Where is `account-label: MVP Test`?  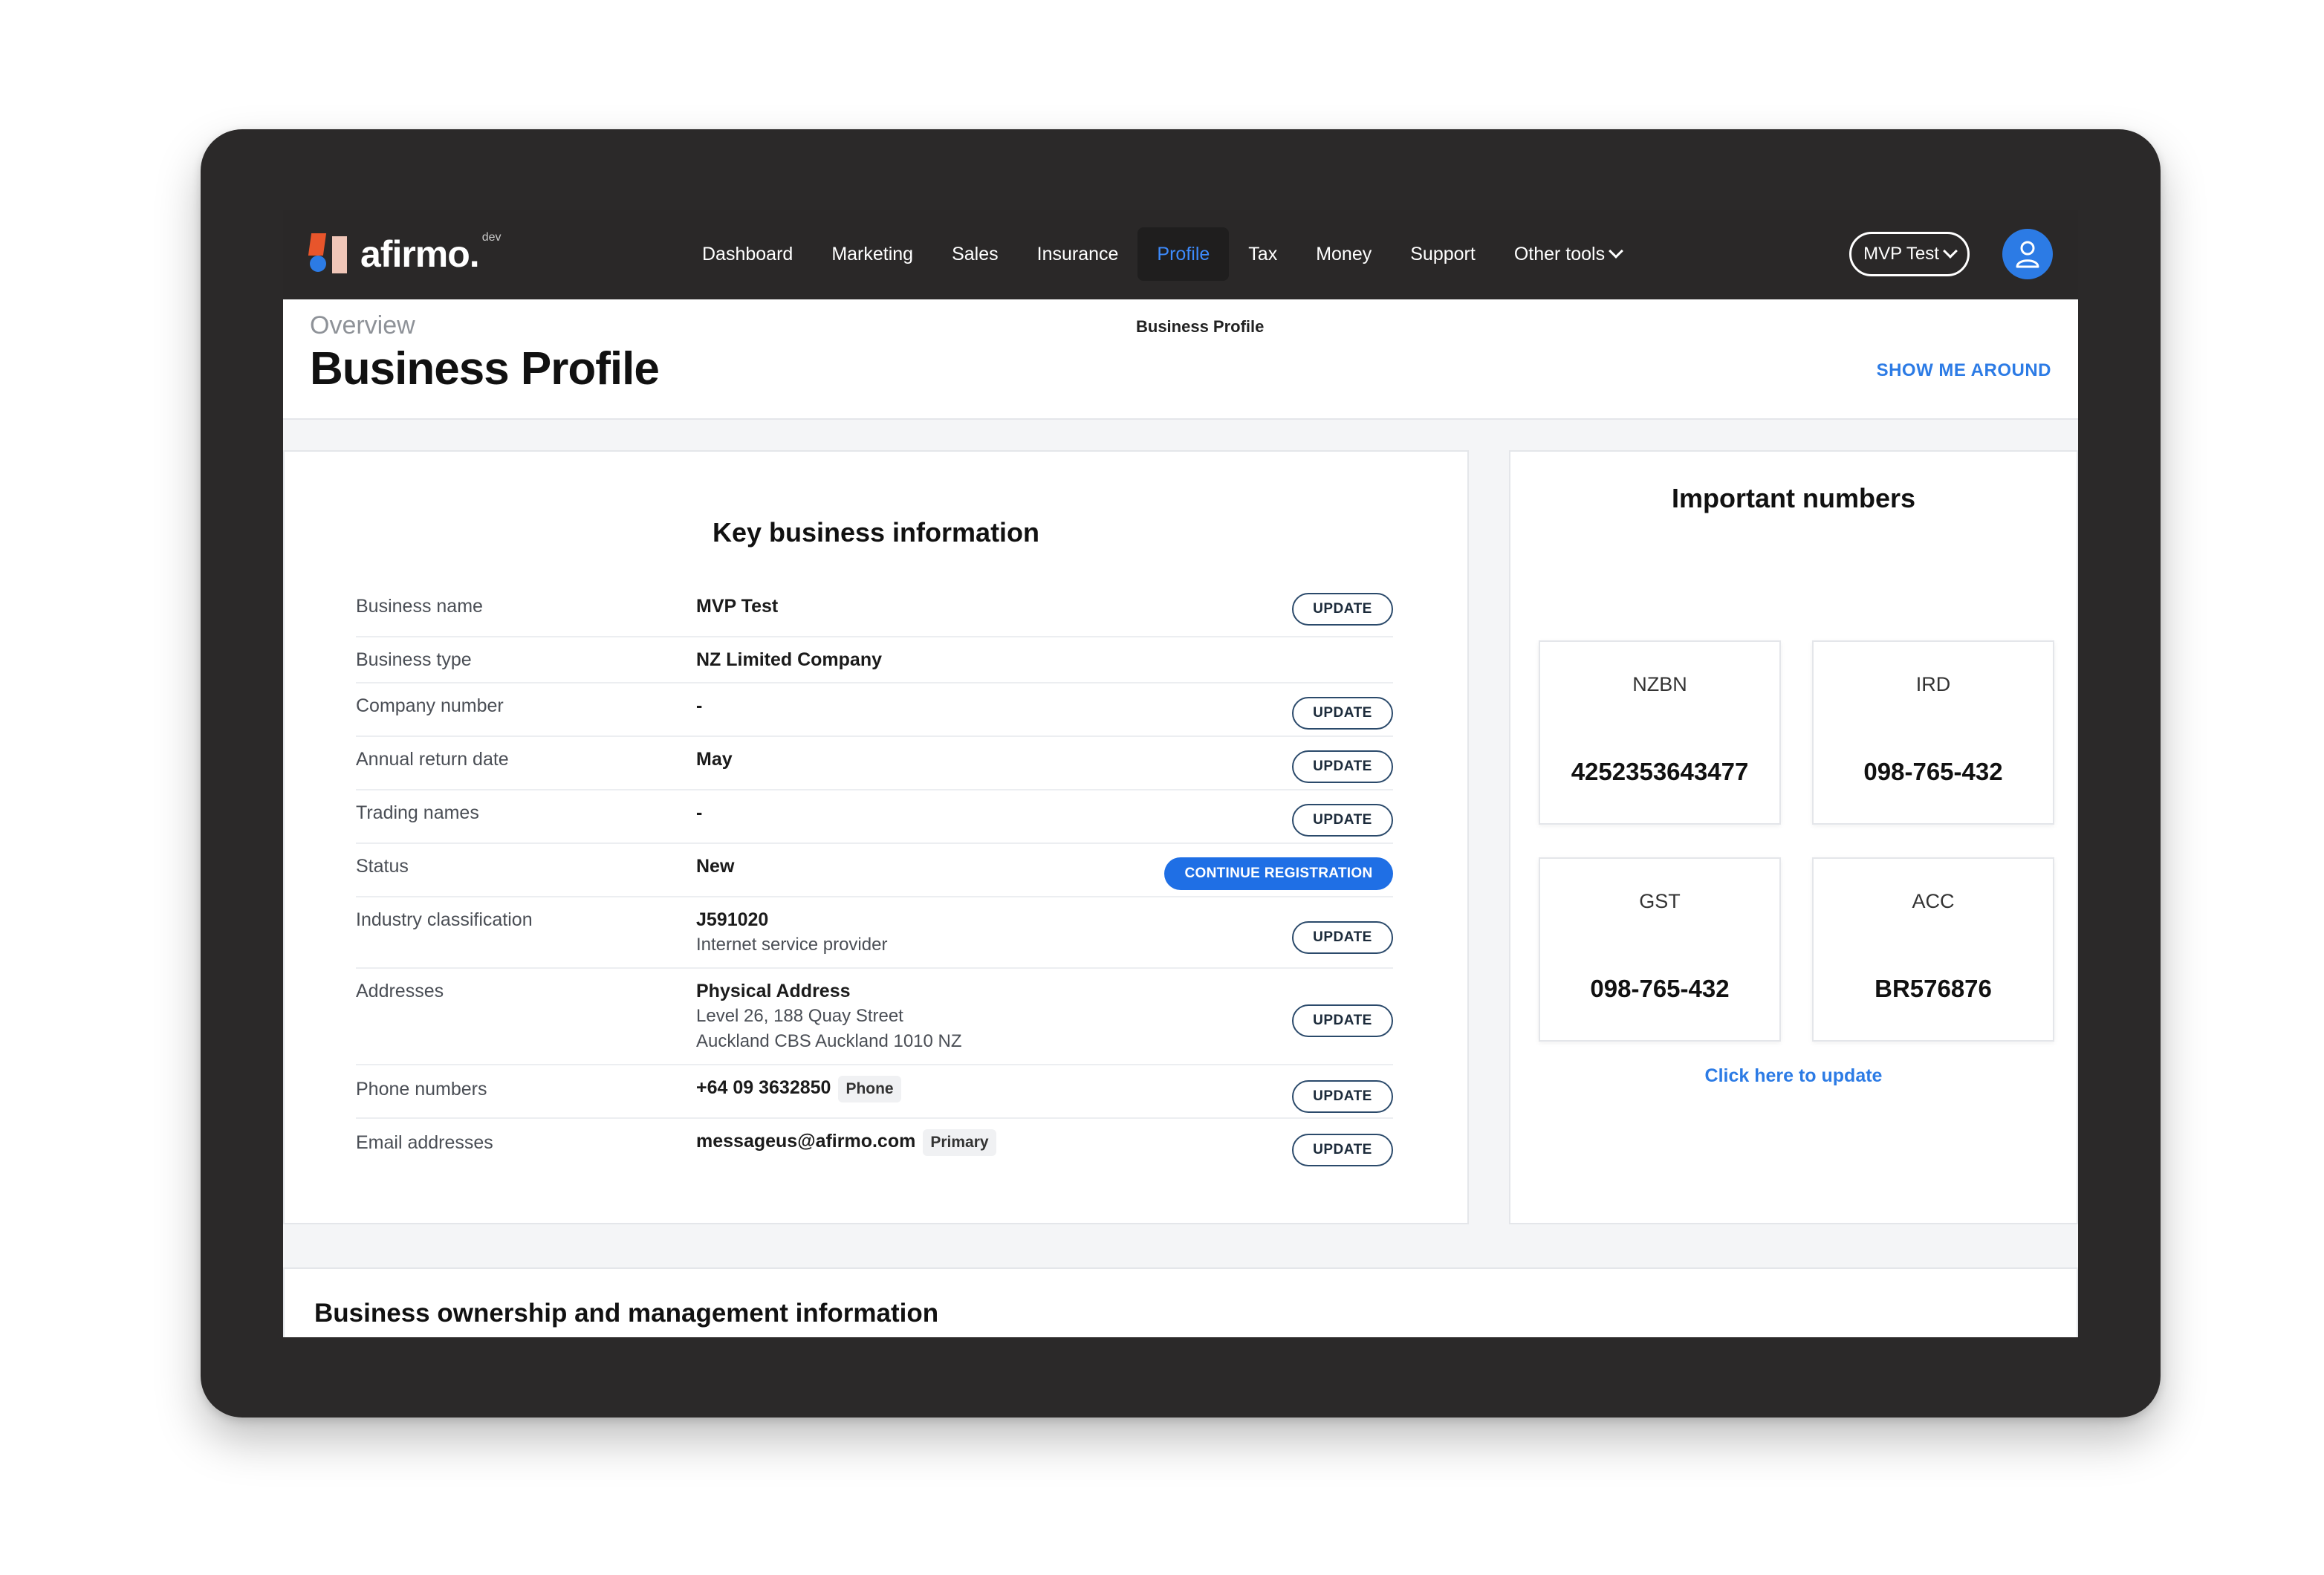 account-label: MVP Test is located at coordinates (1901, 254).